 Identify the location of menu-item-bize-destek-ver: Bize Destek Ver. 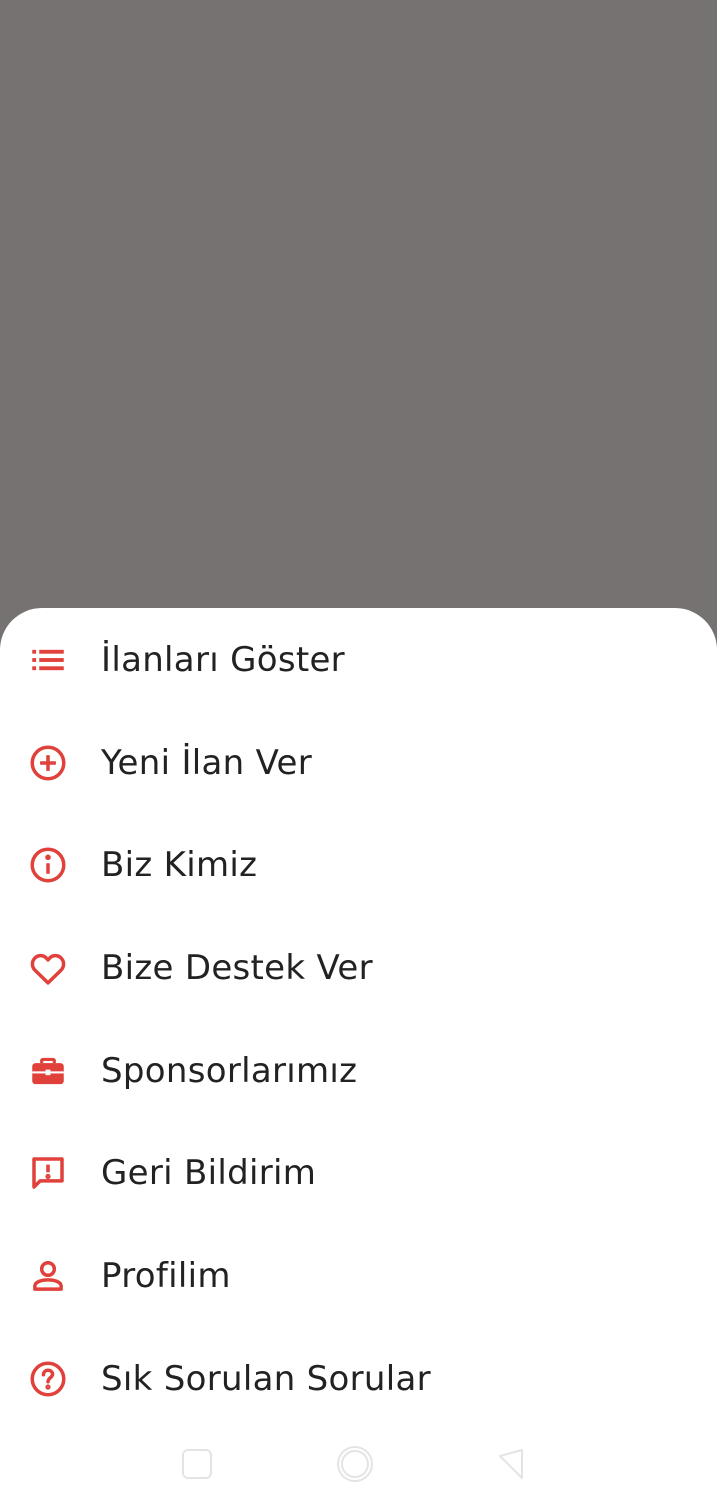
(358, 968).